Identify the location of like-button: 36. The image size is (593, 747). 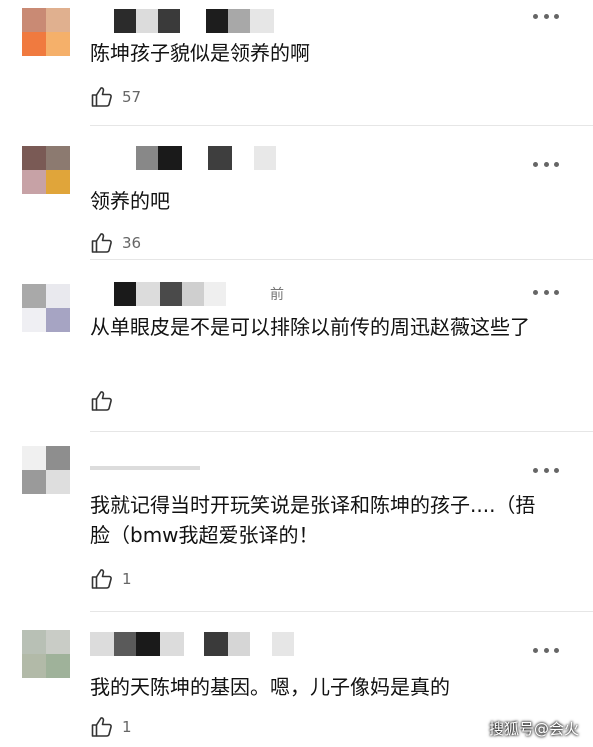
(115, 243).